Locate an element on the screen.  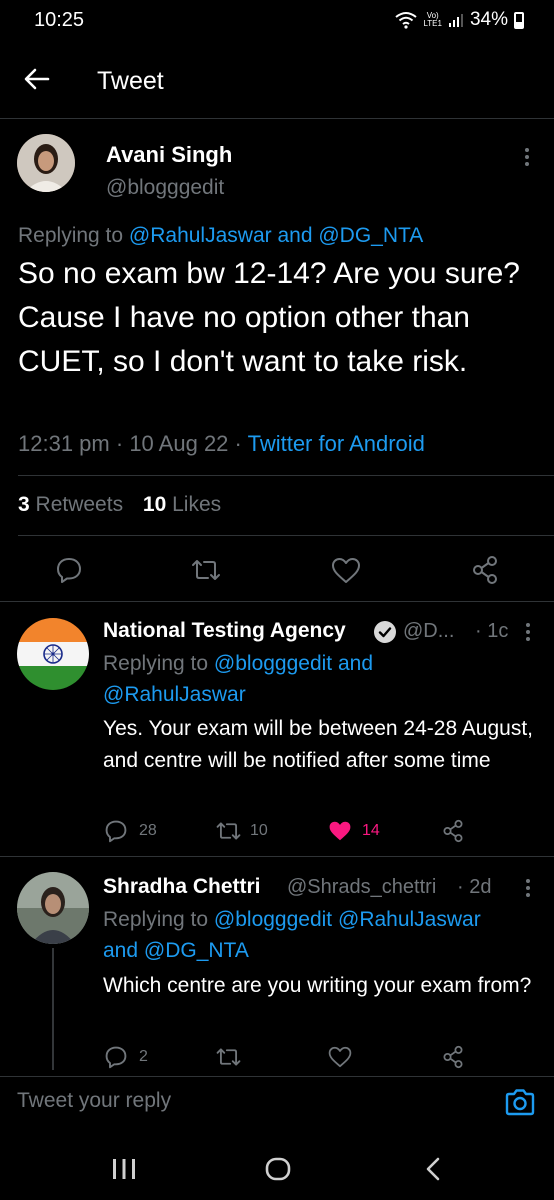
india-flag-avatar is located at coordinates (53, 654).